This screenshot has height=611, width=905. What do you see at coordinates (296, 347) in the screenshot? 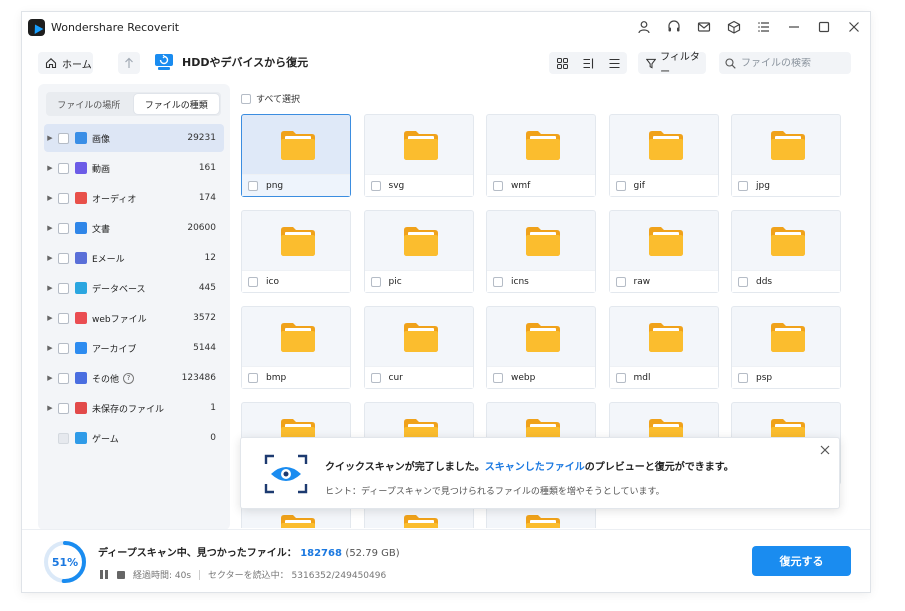
I see `file-type-tile: bmp` at bounding box center [296, 347].